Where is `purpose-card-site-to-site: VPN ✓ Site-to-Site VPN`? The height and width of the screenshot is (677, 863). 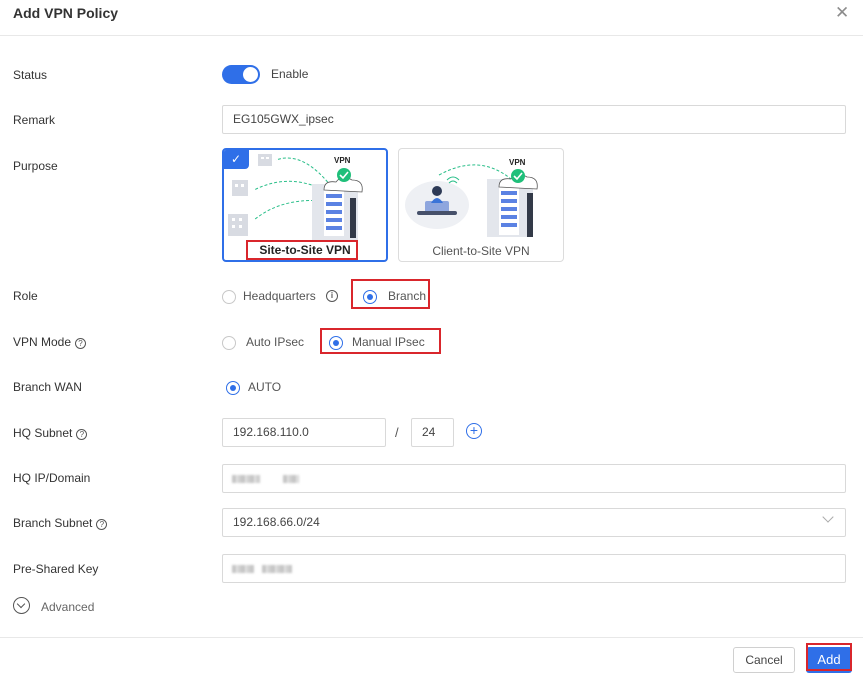 purpose-card-site-to-site: VPN ✓ Site-to-Site VPN is located at coordinates (305, 205).